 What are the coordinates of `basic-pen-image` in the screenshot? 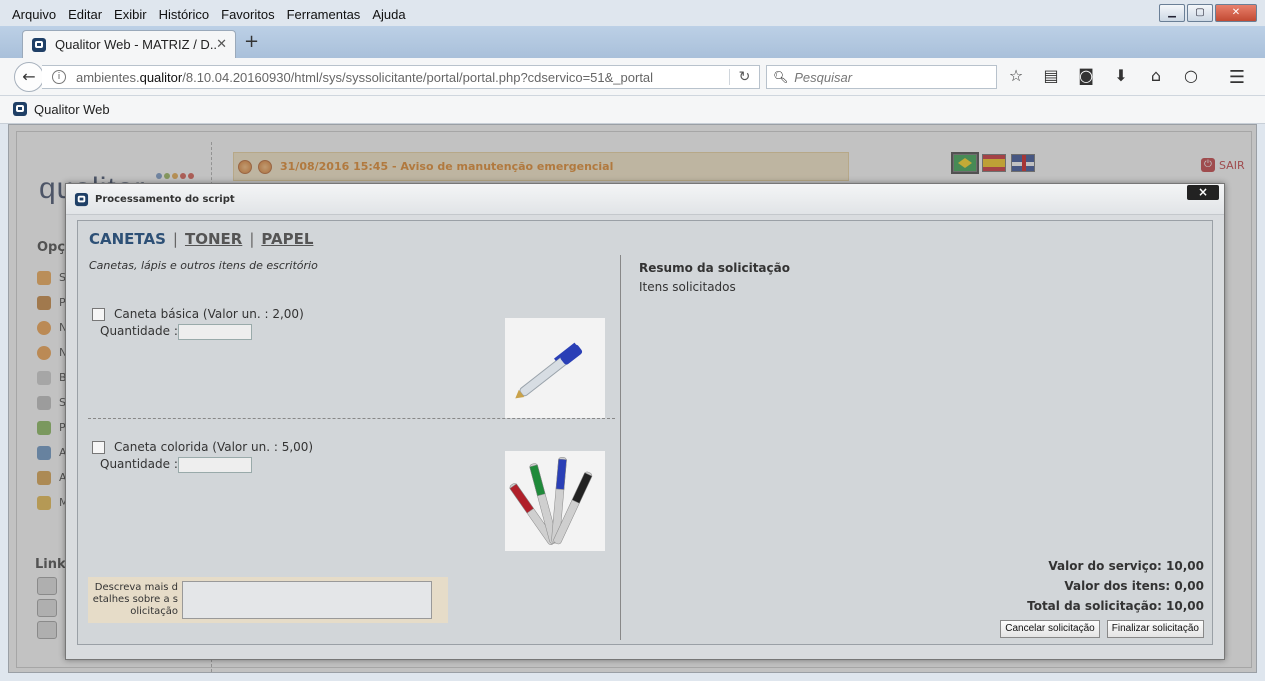 It's located at (555, 368).